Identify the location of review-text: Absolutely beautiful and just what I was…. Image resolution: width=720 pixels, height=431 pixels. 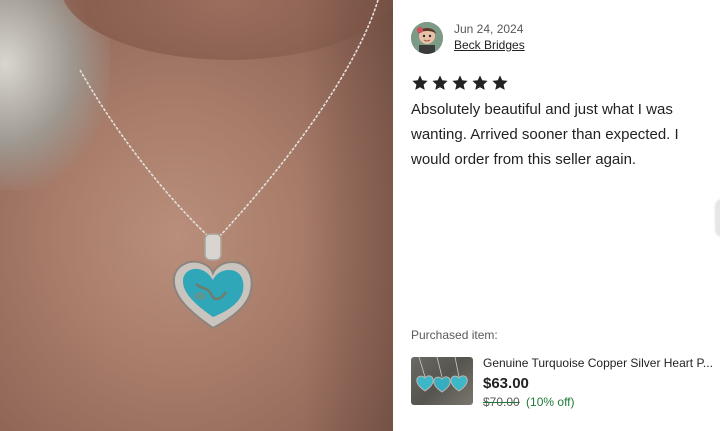
(545, 134).